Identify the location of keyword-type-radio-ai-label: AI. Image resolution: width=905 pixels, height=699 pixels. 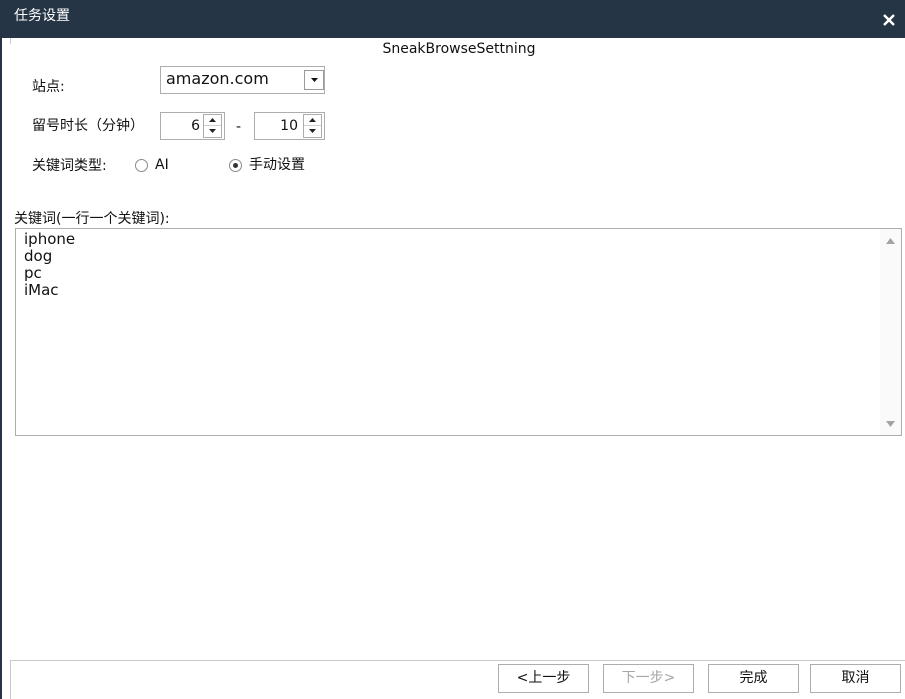
(162, 165).